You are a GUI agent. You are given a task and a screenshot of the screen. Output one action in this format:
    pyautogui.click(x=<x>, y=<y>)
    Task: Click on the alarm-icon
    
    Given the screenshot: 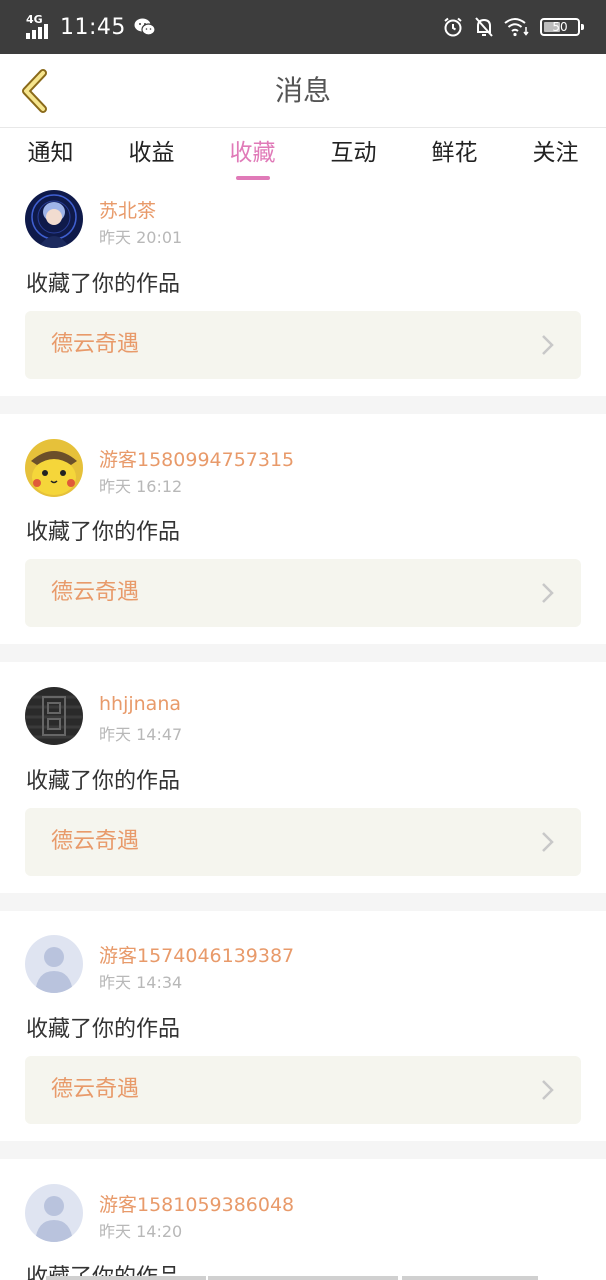 What is the action you would take?
    pyautogui.click(x=453, y=27)
    